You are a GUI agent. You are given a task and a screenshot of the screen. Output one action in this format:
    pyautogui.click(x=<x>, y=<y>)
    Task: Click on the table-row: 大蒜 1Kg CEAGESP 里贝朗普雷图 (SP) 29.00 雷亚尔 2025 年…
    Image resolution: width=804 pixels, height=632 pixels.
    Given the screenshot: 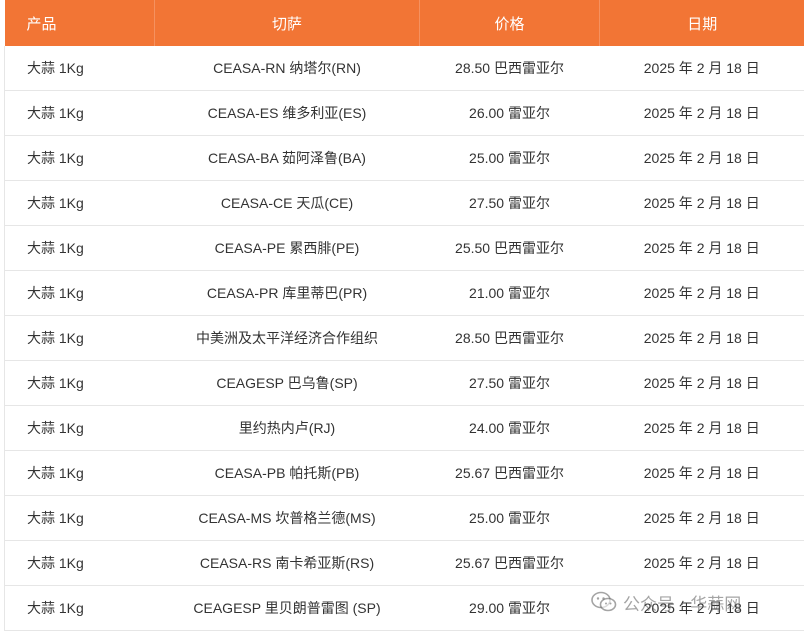 What is the action you would take?
    pyautogui.click(x=404, y=608)
    